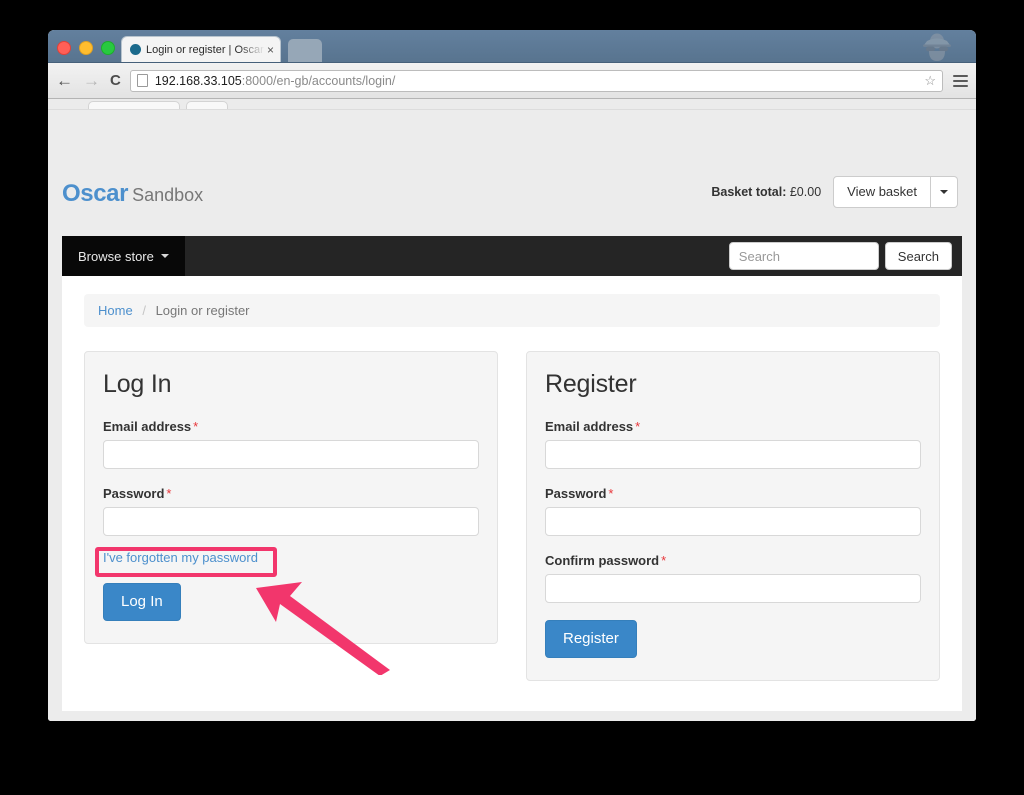 Image resolution: width=1024 pixels, height=795 pixels. What do you see at coordinates (207, 105) in the screenshot?
I see `sliver-shape-right` at bounding box center [207, 105].